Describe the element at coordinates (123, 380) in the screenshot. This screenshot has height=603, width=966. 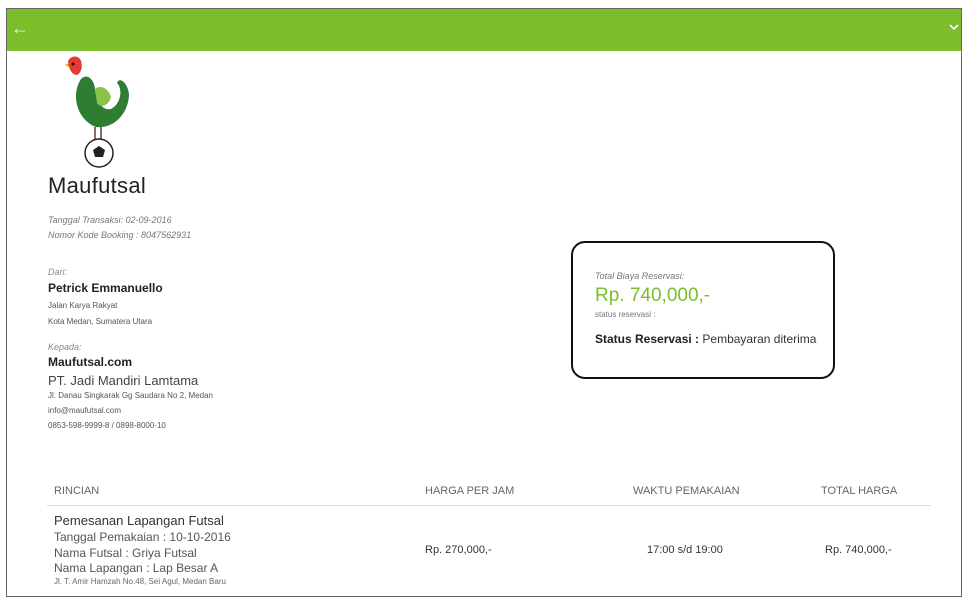
I see `to-company: PT. Jadi Mandiri Lamtama` at that location.